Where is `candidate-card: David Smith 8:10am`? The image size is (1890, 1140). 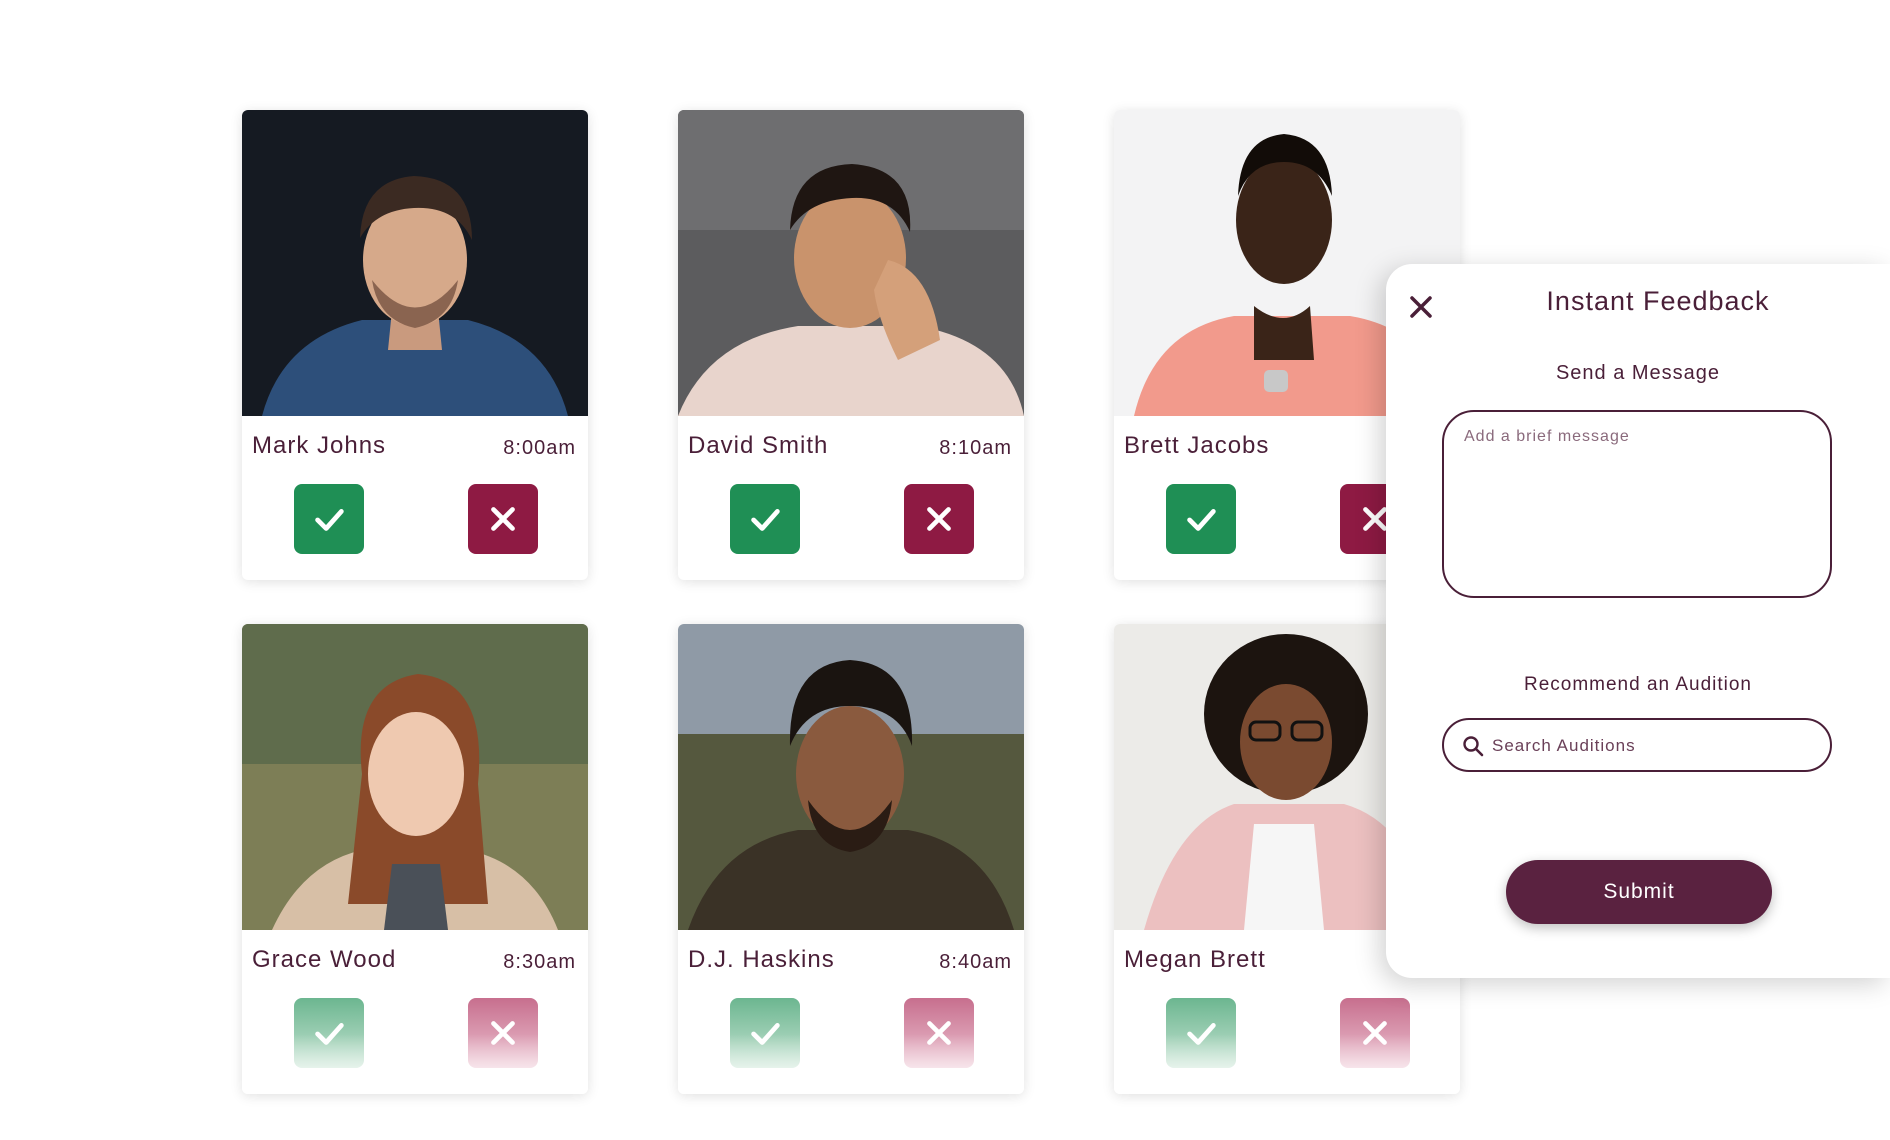
candidate-card: David Smith 8:10am is located at coordinates (851, 345).